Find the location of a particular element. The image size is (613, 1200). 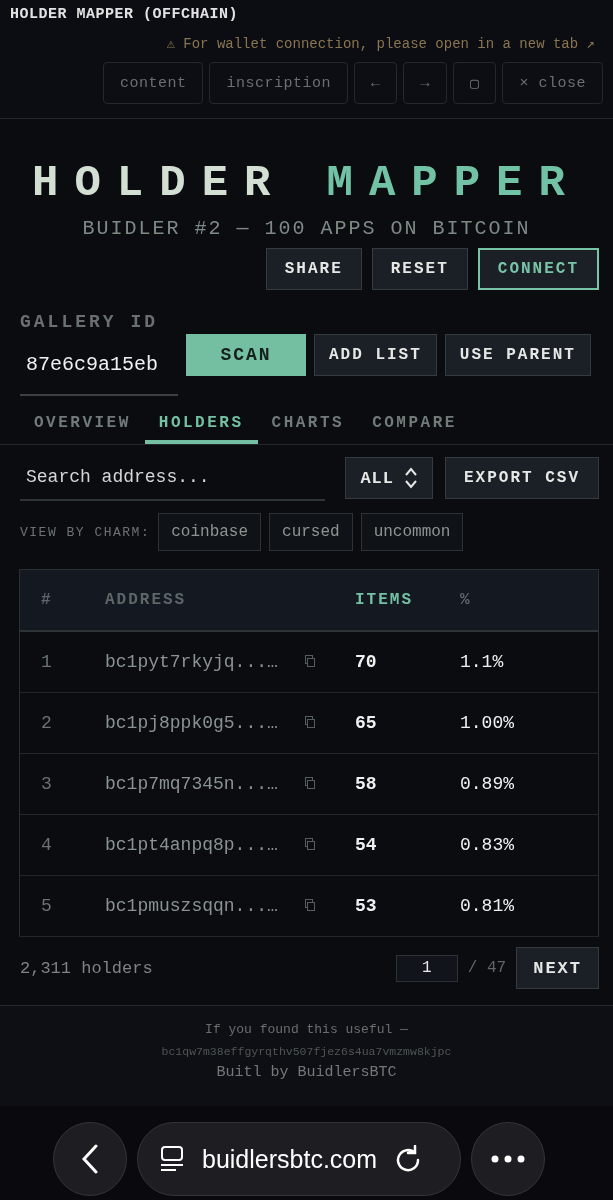

address-bar: buidlersbtc.com is located at coordinates (299, 1159).